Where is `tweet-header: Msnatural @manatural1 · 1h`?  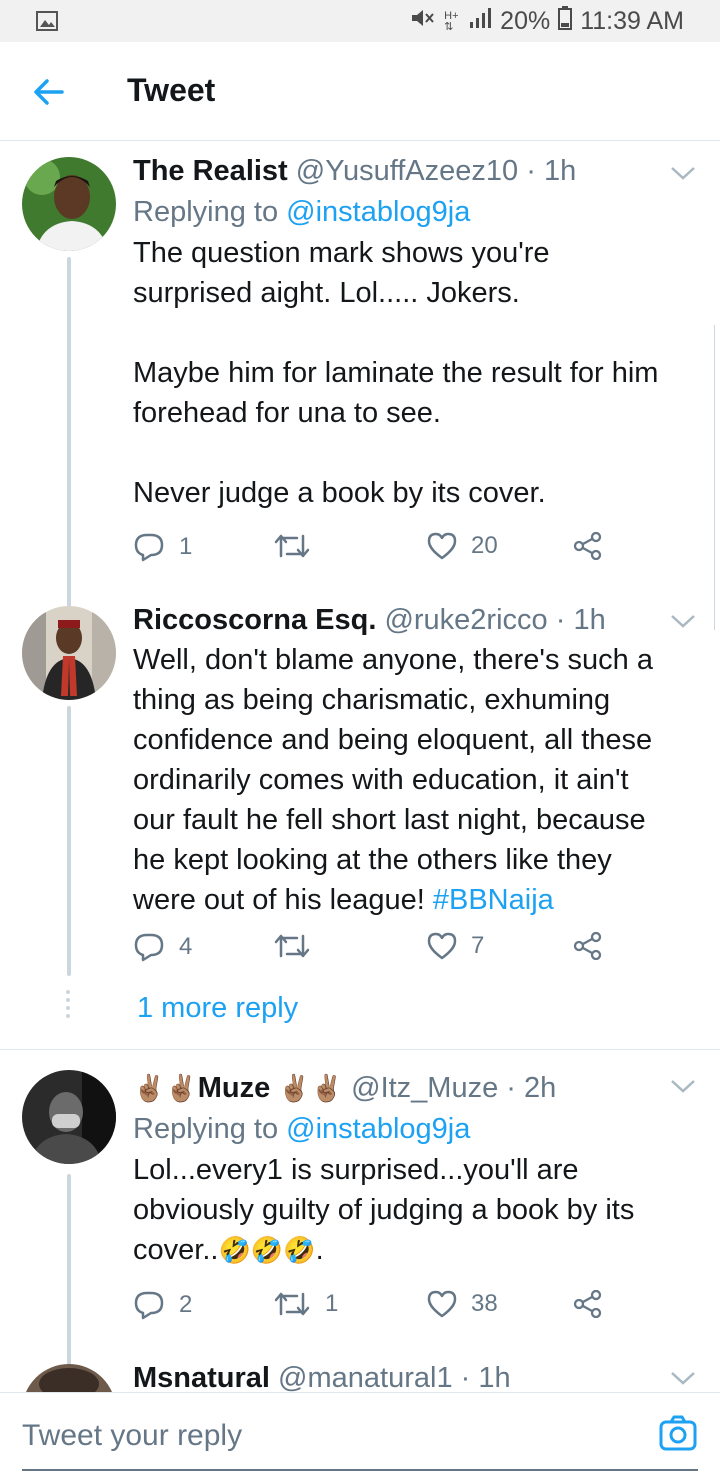 tweet-header: Msnatural @manatural1 · 1h is located at coordinates (418, 1376).